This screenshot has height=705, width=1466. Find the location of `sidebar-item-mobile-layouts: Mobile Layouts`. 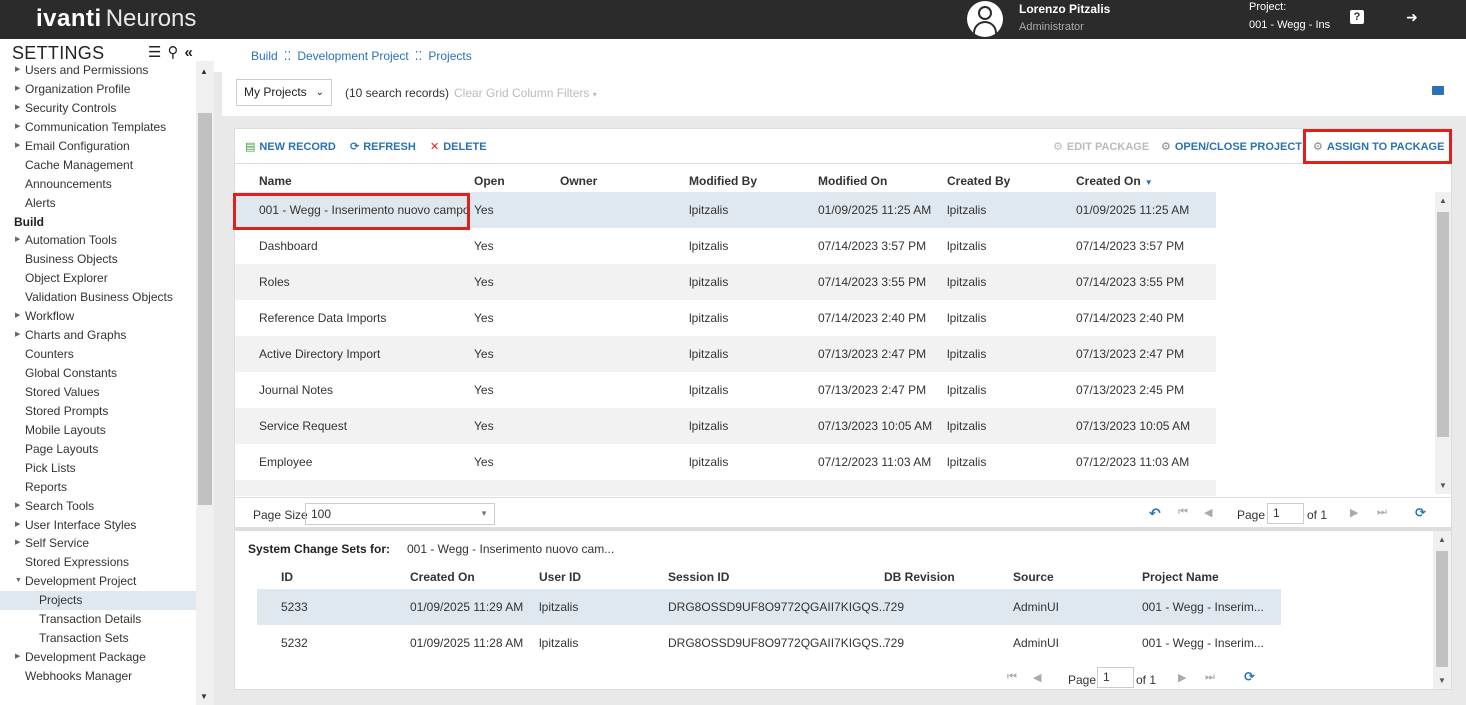

sidebar-item-mobile-layouts: Mobile Layouts is located at coordinates (98, 430).